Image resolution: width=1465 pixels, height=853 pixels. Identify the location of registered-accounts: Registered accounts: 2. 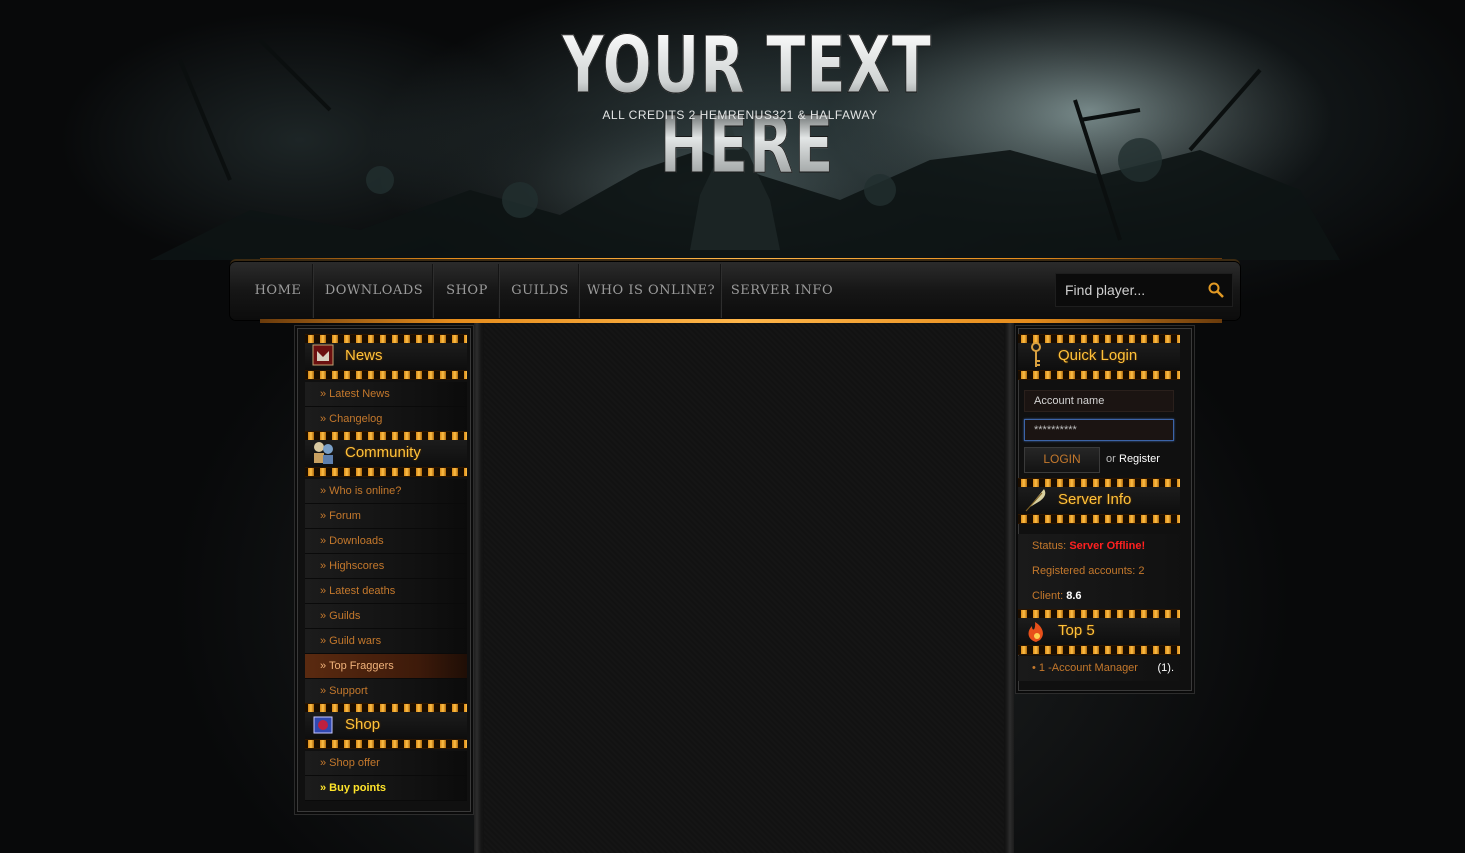
(1088, 571).